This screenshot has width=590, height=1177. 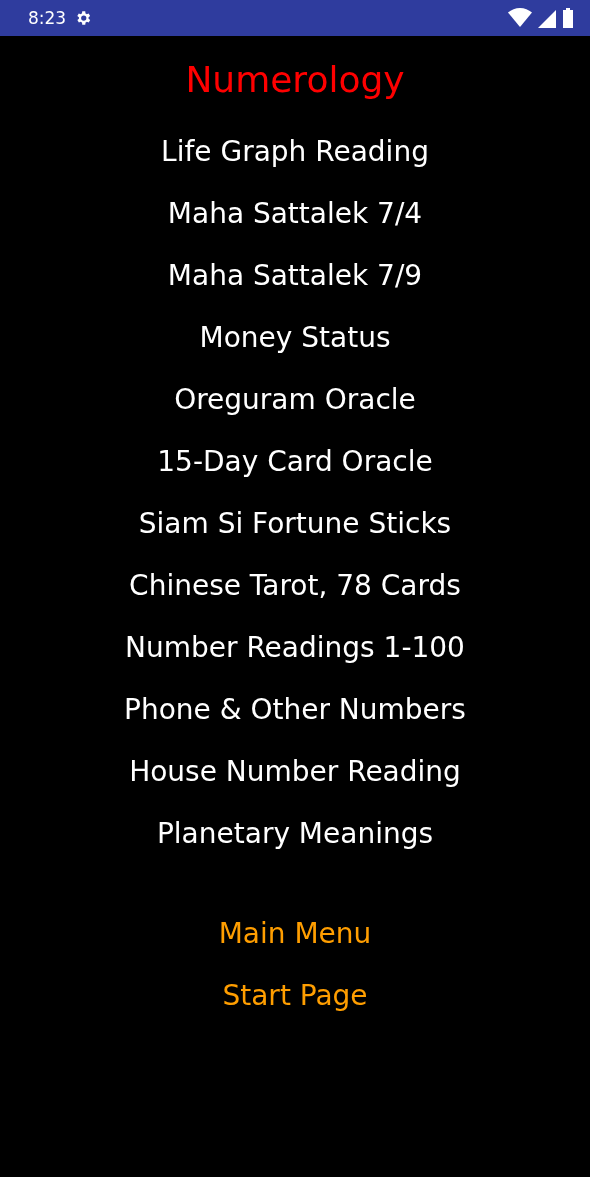 I want to click on wifi-icon, so click(x=520, y=18).